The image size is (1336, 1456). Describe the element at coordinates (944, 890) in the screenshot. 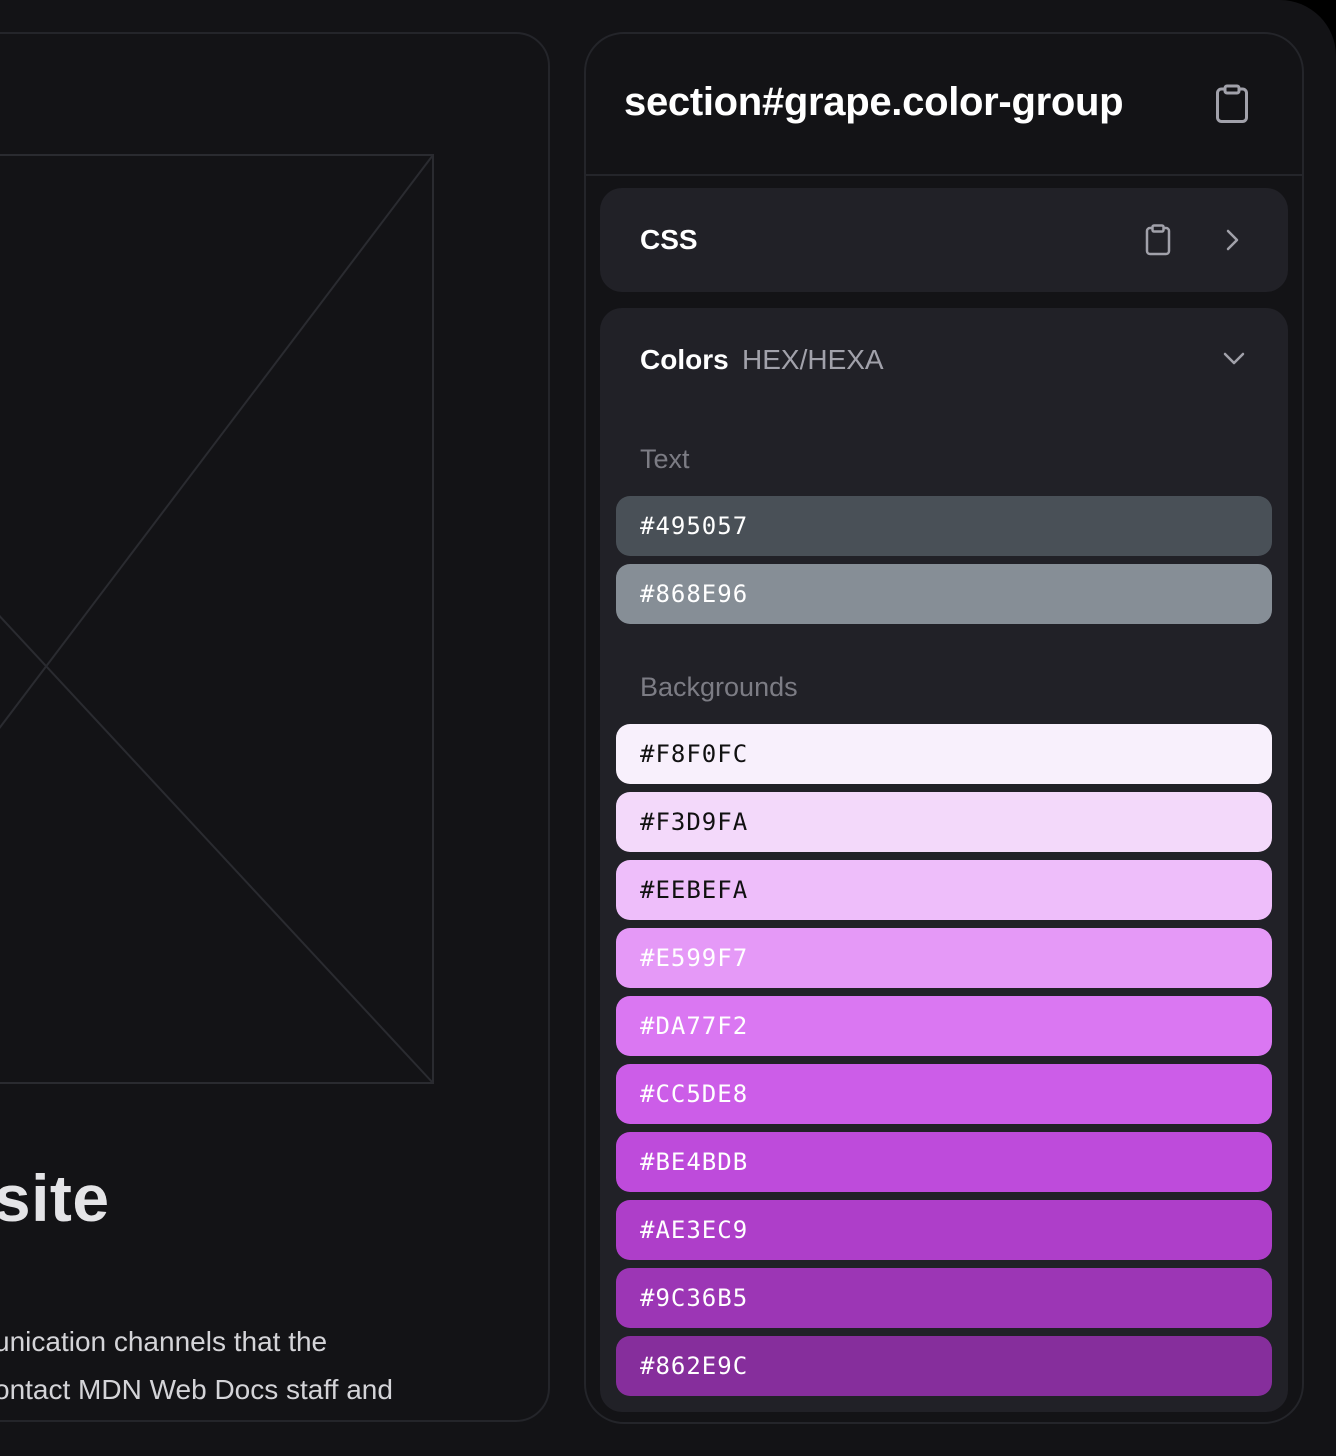

I see `background-color-swatch: #EEBEFA` at that location.